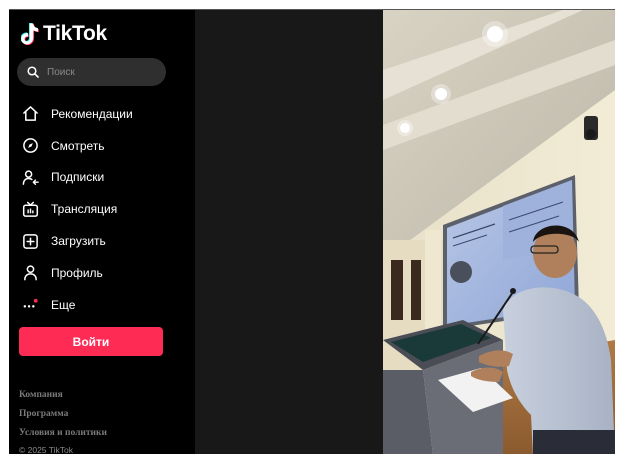 The width and height of the screenshot is (625, 454). Describe the element at coordinates (106, 146) in the screenshot. I see `nav-item-explore: Смотреть` at that location.